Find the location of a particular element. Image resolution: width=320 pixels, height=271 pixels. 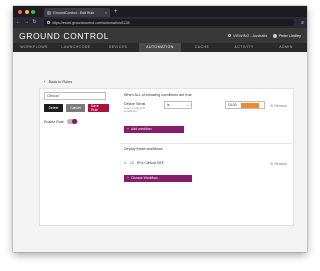

region-label: VIEWING - Australia is located at coordinates (250, 35).